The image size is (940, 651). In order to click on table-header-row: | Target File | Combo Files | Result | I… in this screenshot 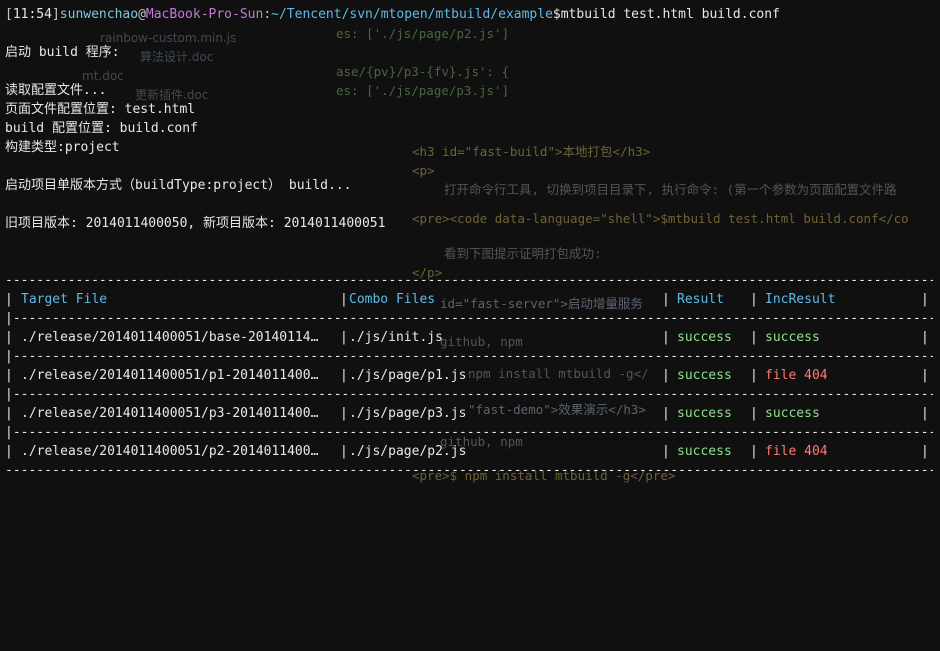, I will do `click(467, 299)`.